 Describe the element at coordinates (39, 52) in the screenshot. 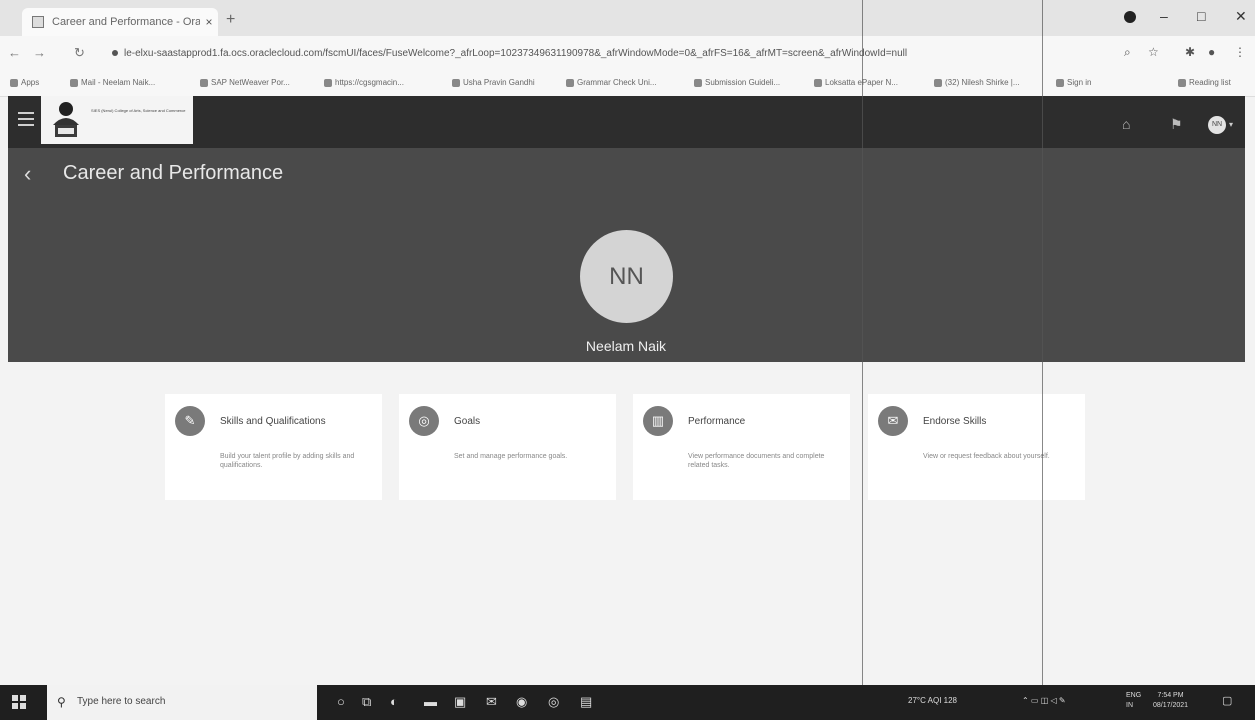

I see `forward-nav-icon: →` at that location.